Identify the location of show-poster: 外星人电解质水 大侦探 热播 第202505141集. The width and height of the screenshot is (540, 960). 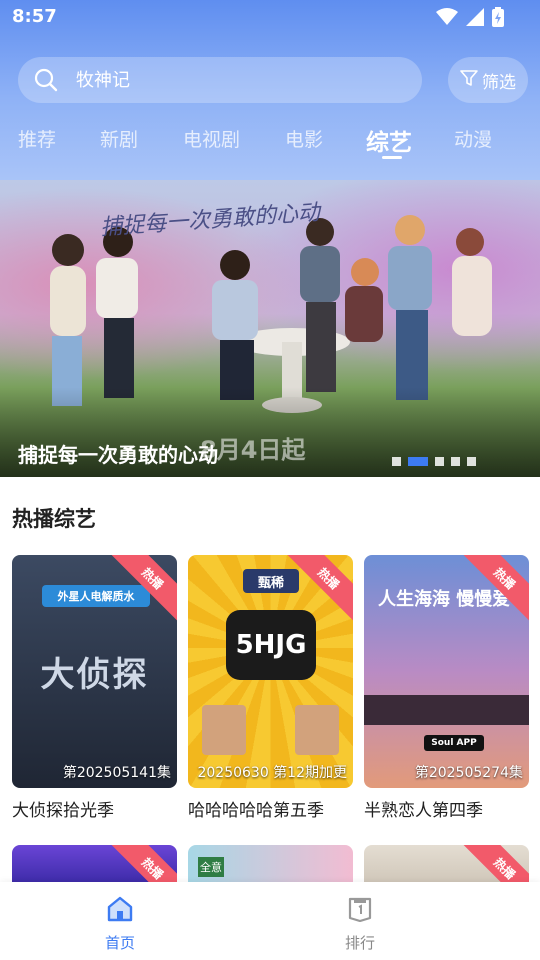
(94, 671).